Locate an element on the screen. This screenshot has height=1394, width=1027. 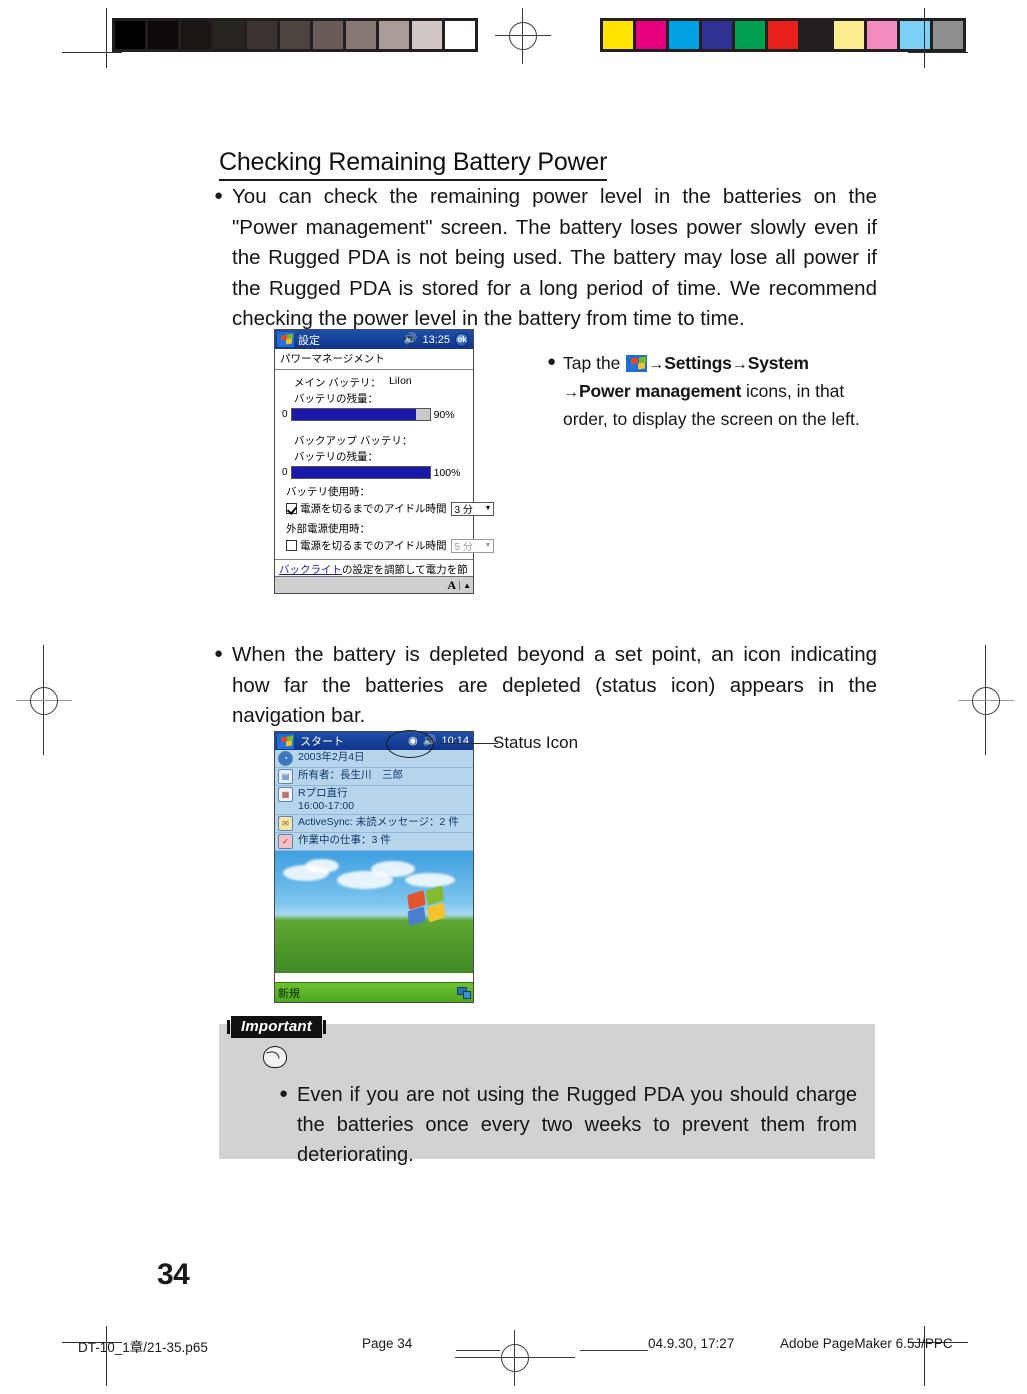
settings-window-title: 設定 is located at coordinates (309, 340).